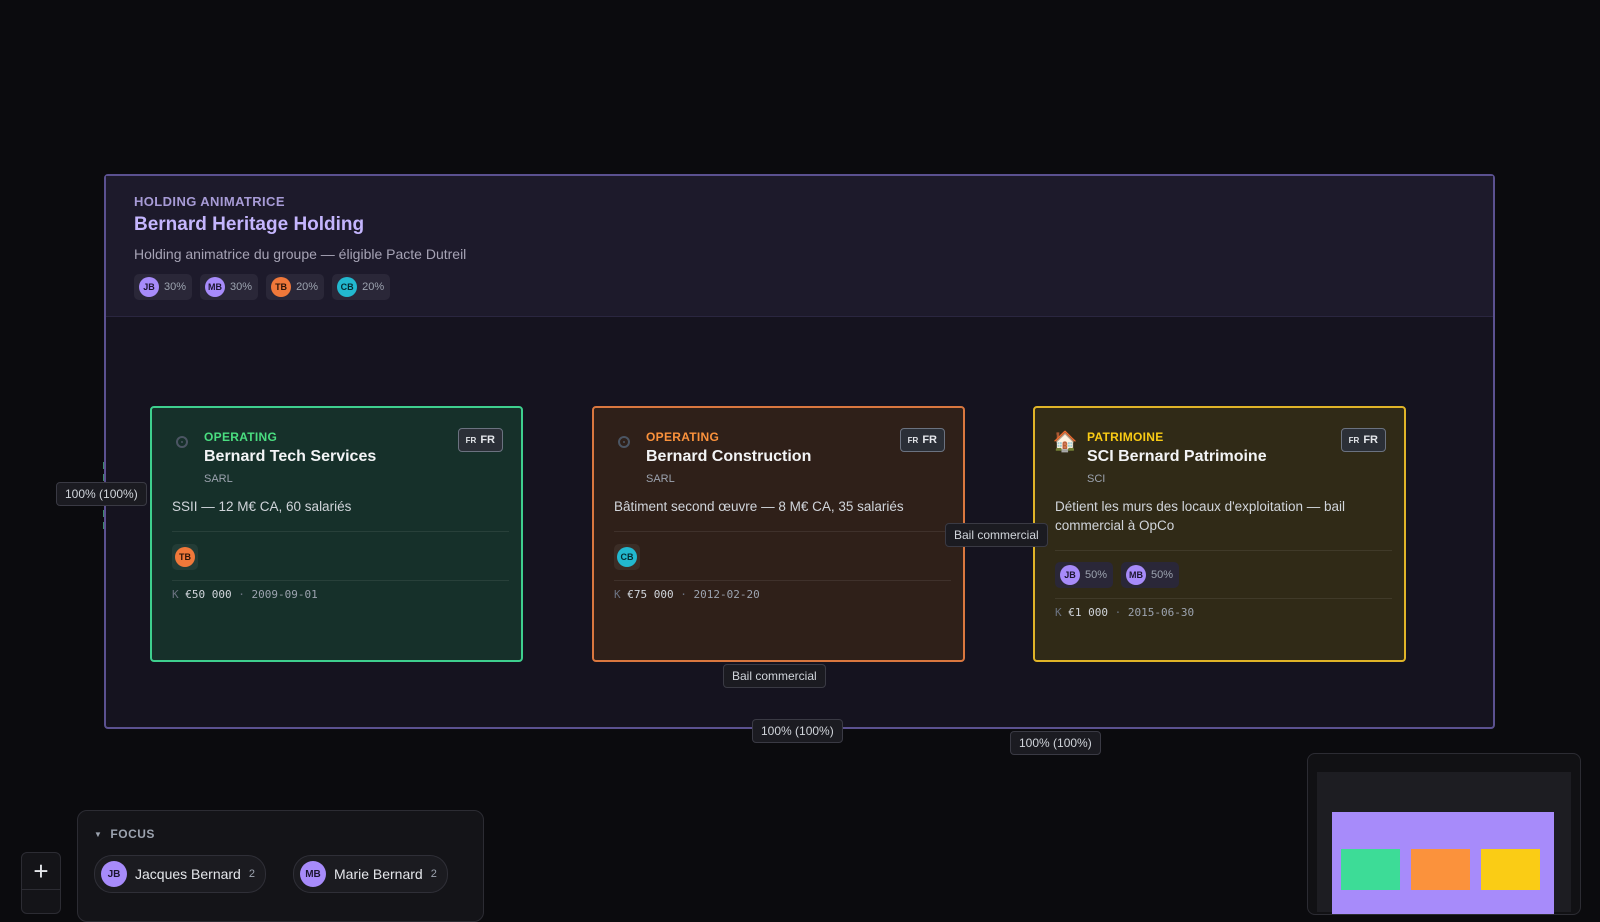  What do you see at coordinates (262, 506) in the screenshot?
I see `company-description: SSII — 12 M€ CA, 60 salariés` at bounding box center [262, 506].